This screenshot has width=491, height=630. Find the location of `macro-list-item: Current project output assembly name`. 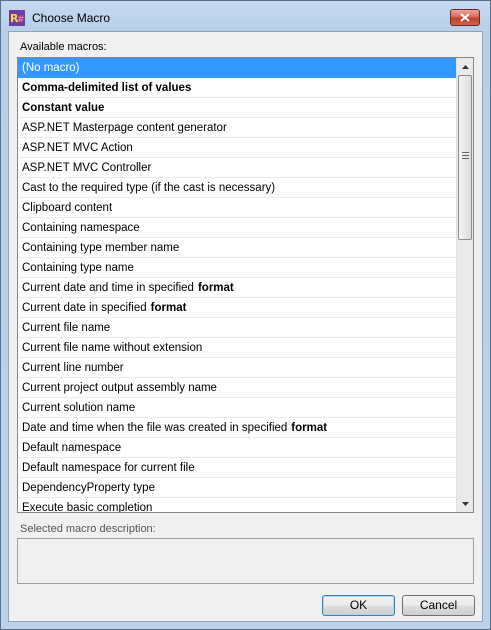

macro-list-item: Current project output assembly name is located at coordinates (237, 388).